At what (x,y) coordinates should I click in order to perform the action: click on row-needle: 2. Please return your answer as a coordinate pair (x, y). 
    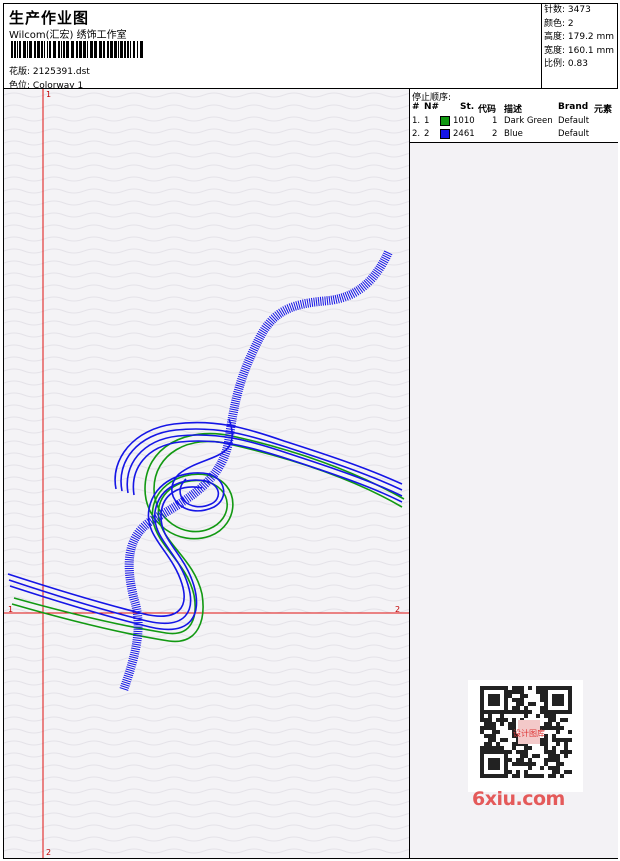
    Looking at the image, I should click on (427, 134).